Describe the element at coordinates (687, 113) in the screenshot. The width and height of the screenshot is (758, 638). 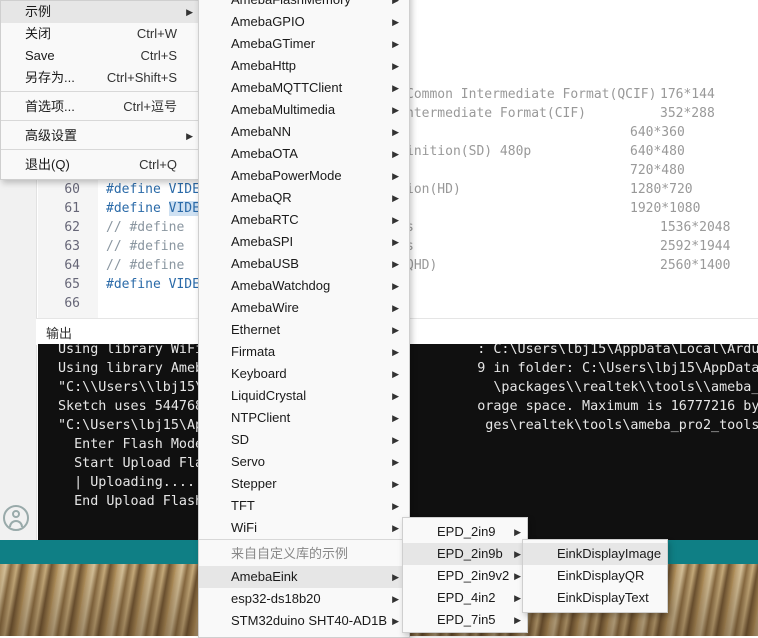
I see `resolution-value: 352*288` at that location.